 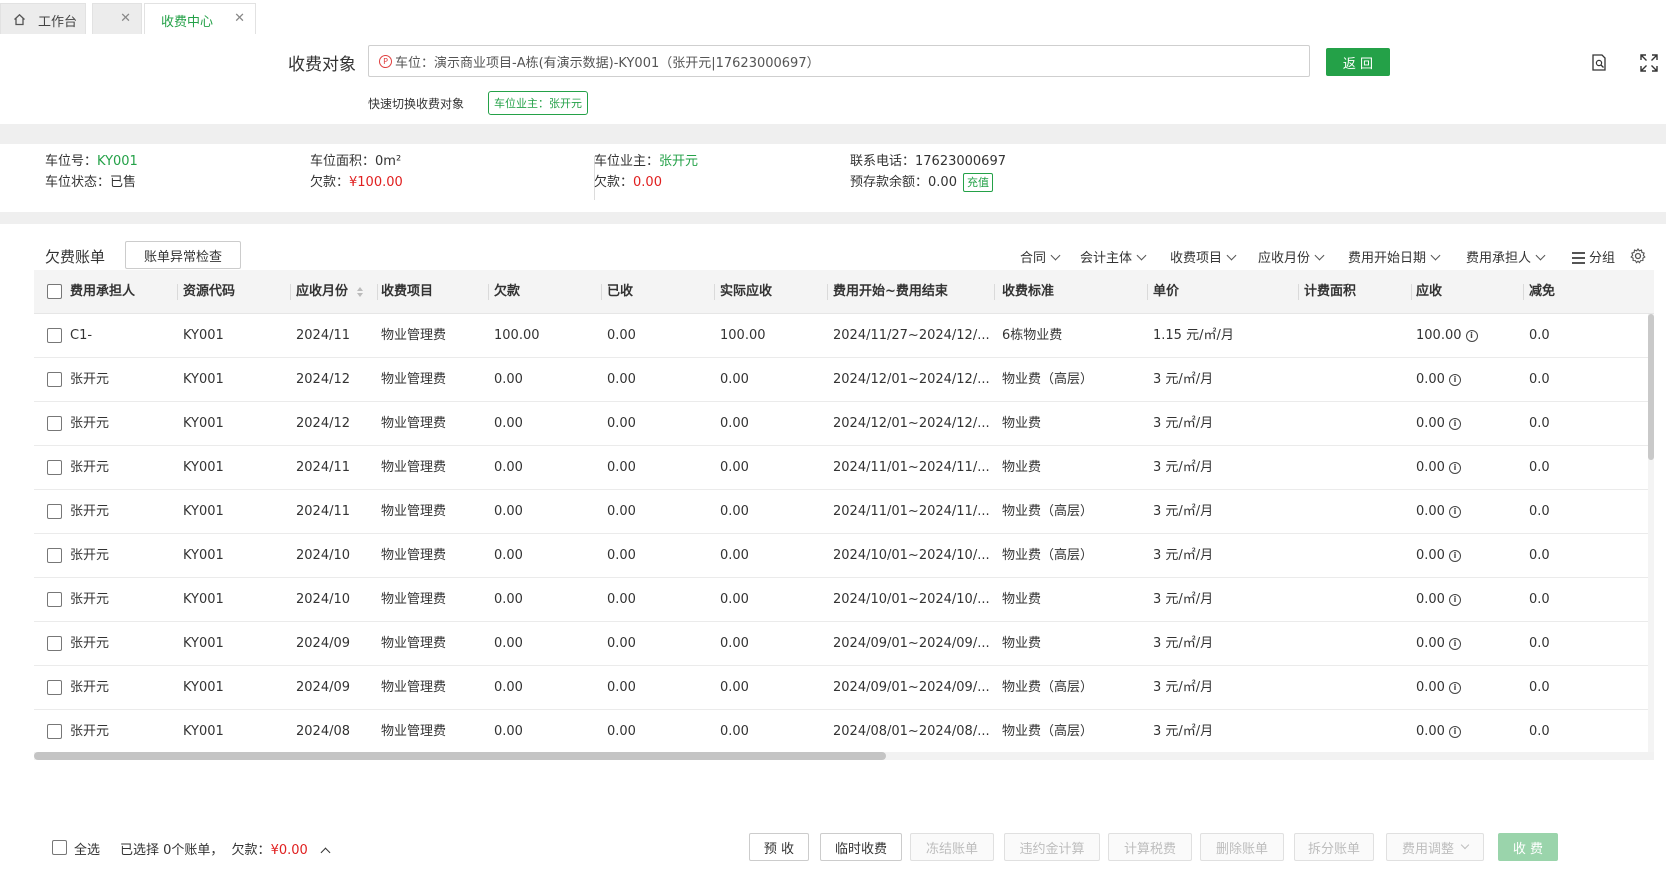 I want to click on space-status: 已售, so click(x=123, y=182).